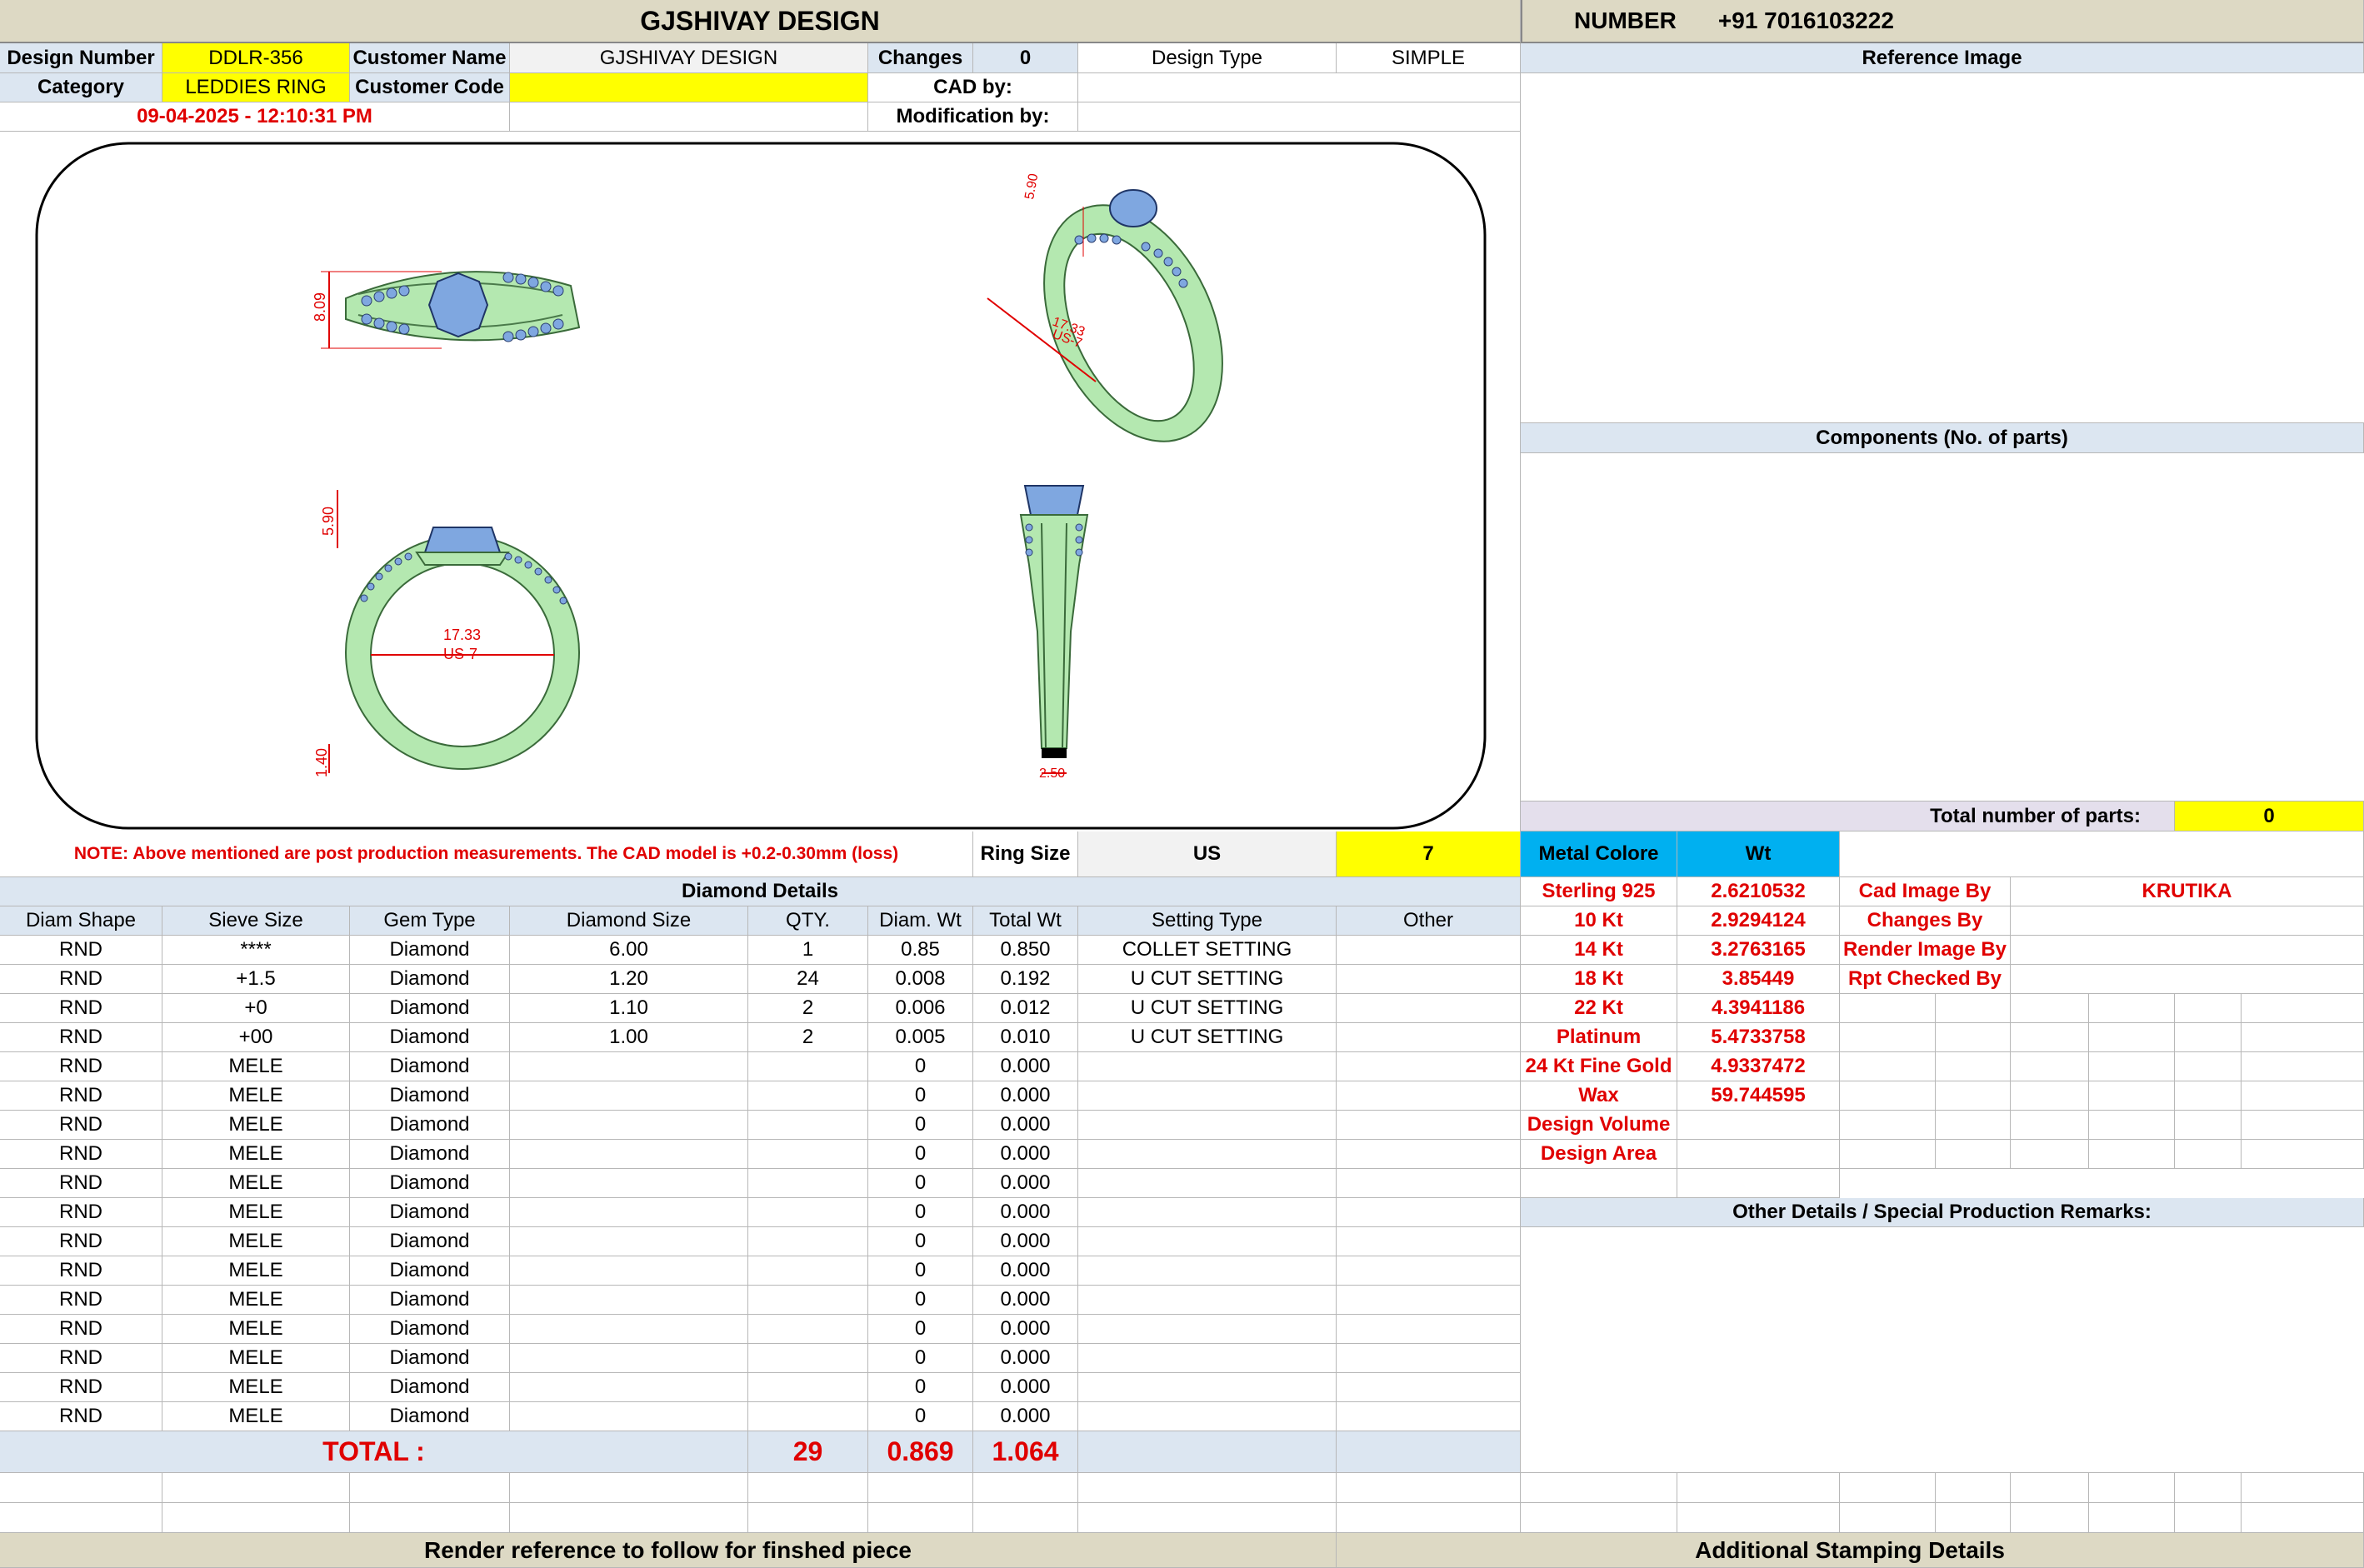 The width and height of the screenshot is (2364, 1568). What do you see at coordinates (256, 58) in the screenshot?
I see `design-number-value: DDLR-356` at bounding box center [256, 58].